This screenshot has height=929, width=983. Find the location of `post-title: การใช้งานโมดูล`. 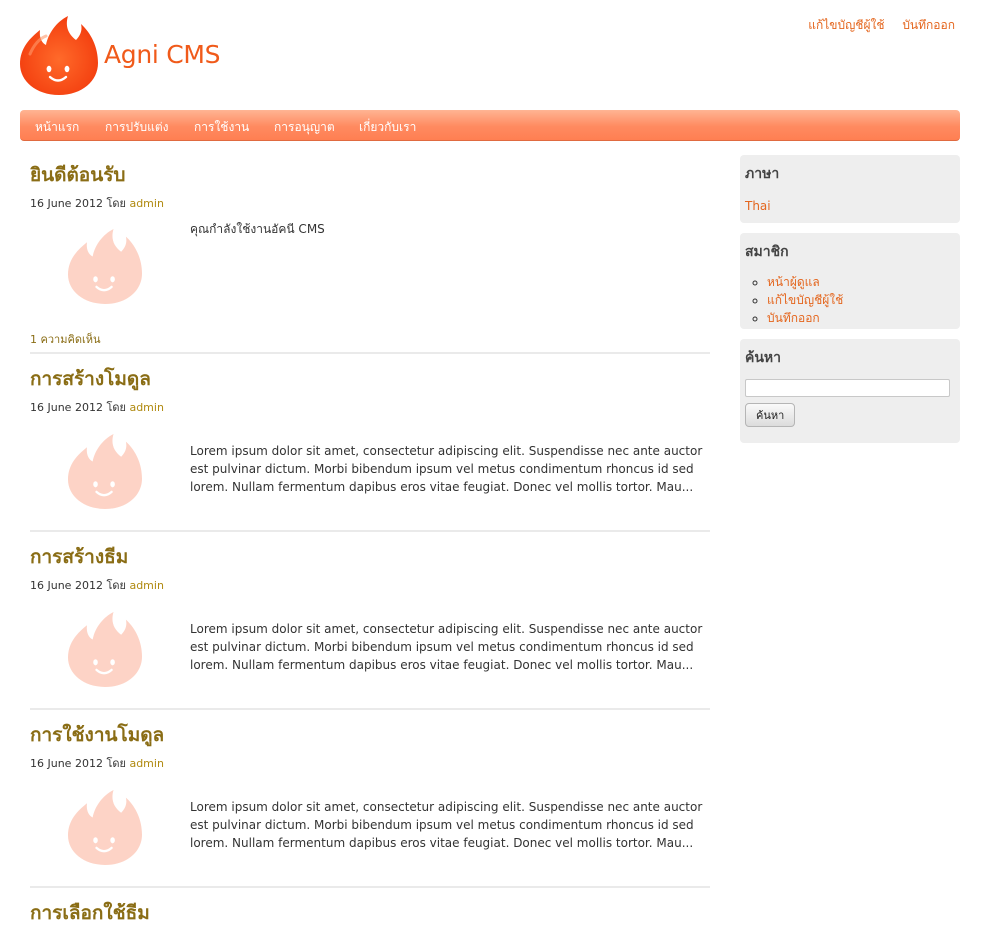

post-title: การใช้งานโมดูล is located at coordinates (97, 735).